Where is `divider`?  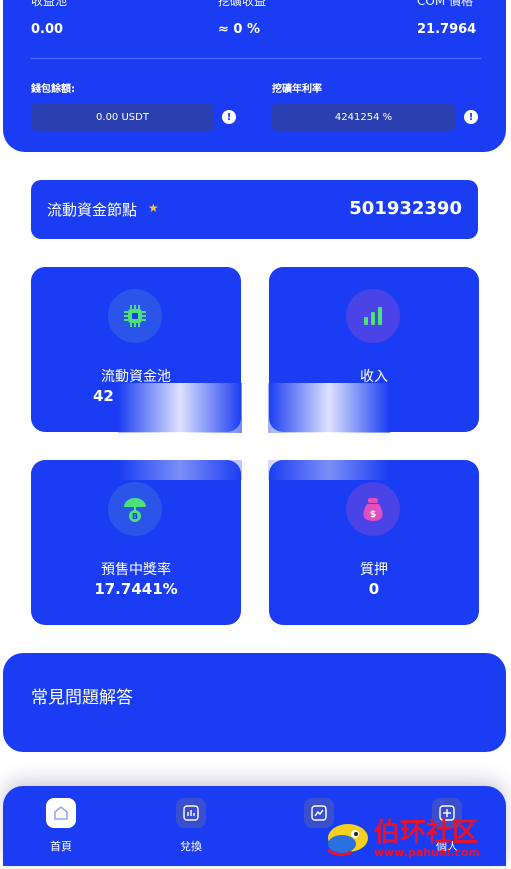
divider is located at coordinates (256, 58).